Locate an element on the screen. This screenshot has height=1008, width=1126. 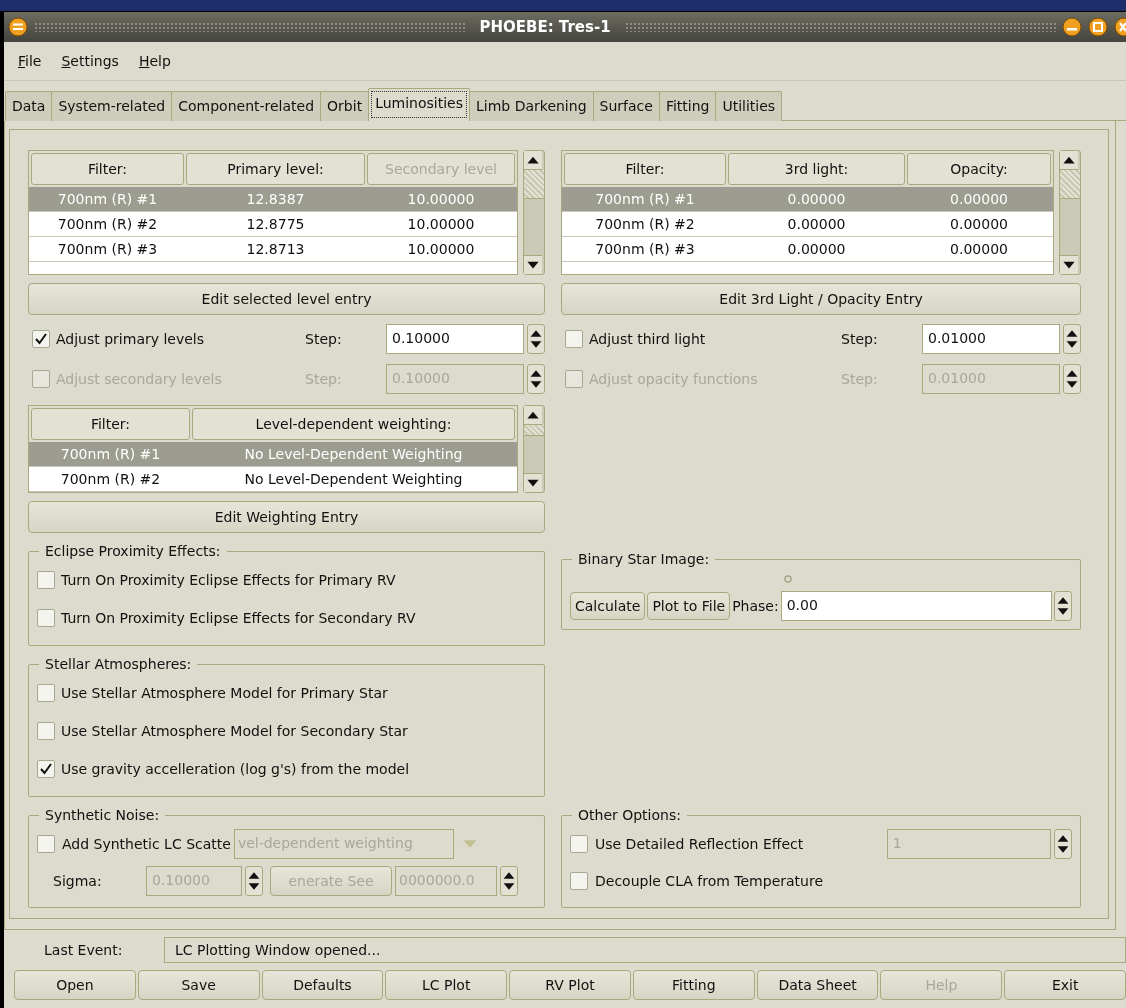
toolbar-button: Fitting is located at coordinates (693, 985).